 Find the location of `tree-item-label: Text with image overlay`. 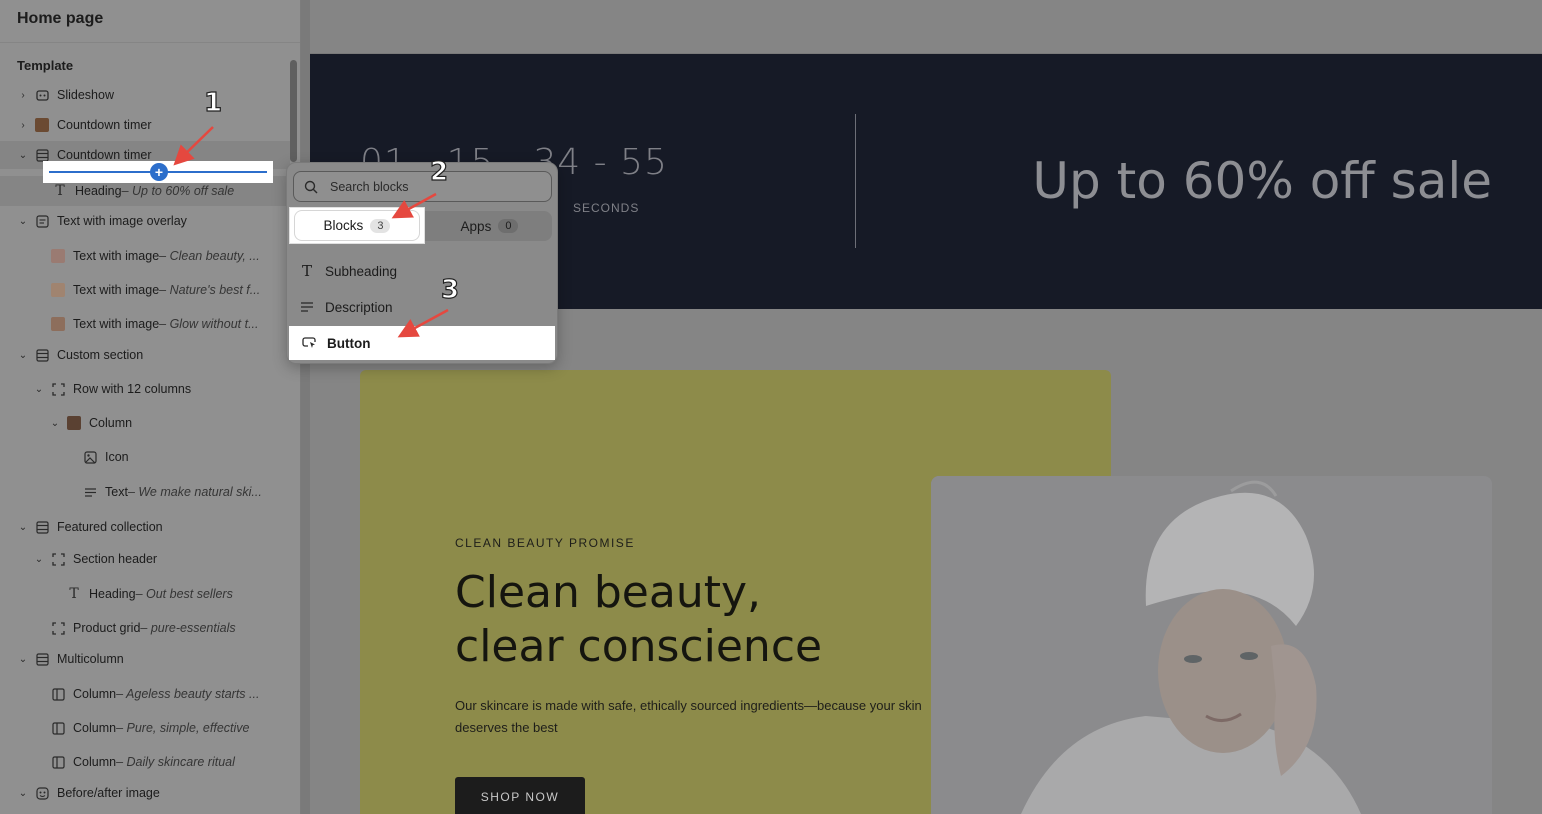

tree-item-label: Text with image overlay is located at coordinates (122, 221).